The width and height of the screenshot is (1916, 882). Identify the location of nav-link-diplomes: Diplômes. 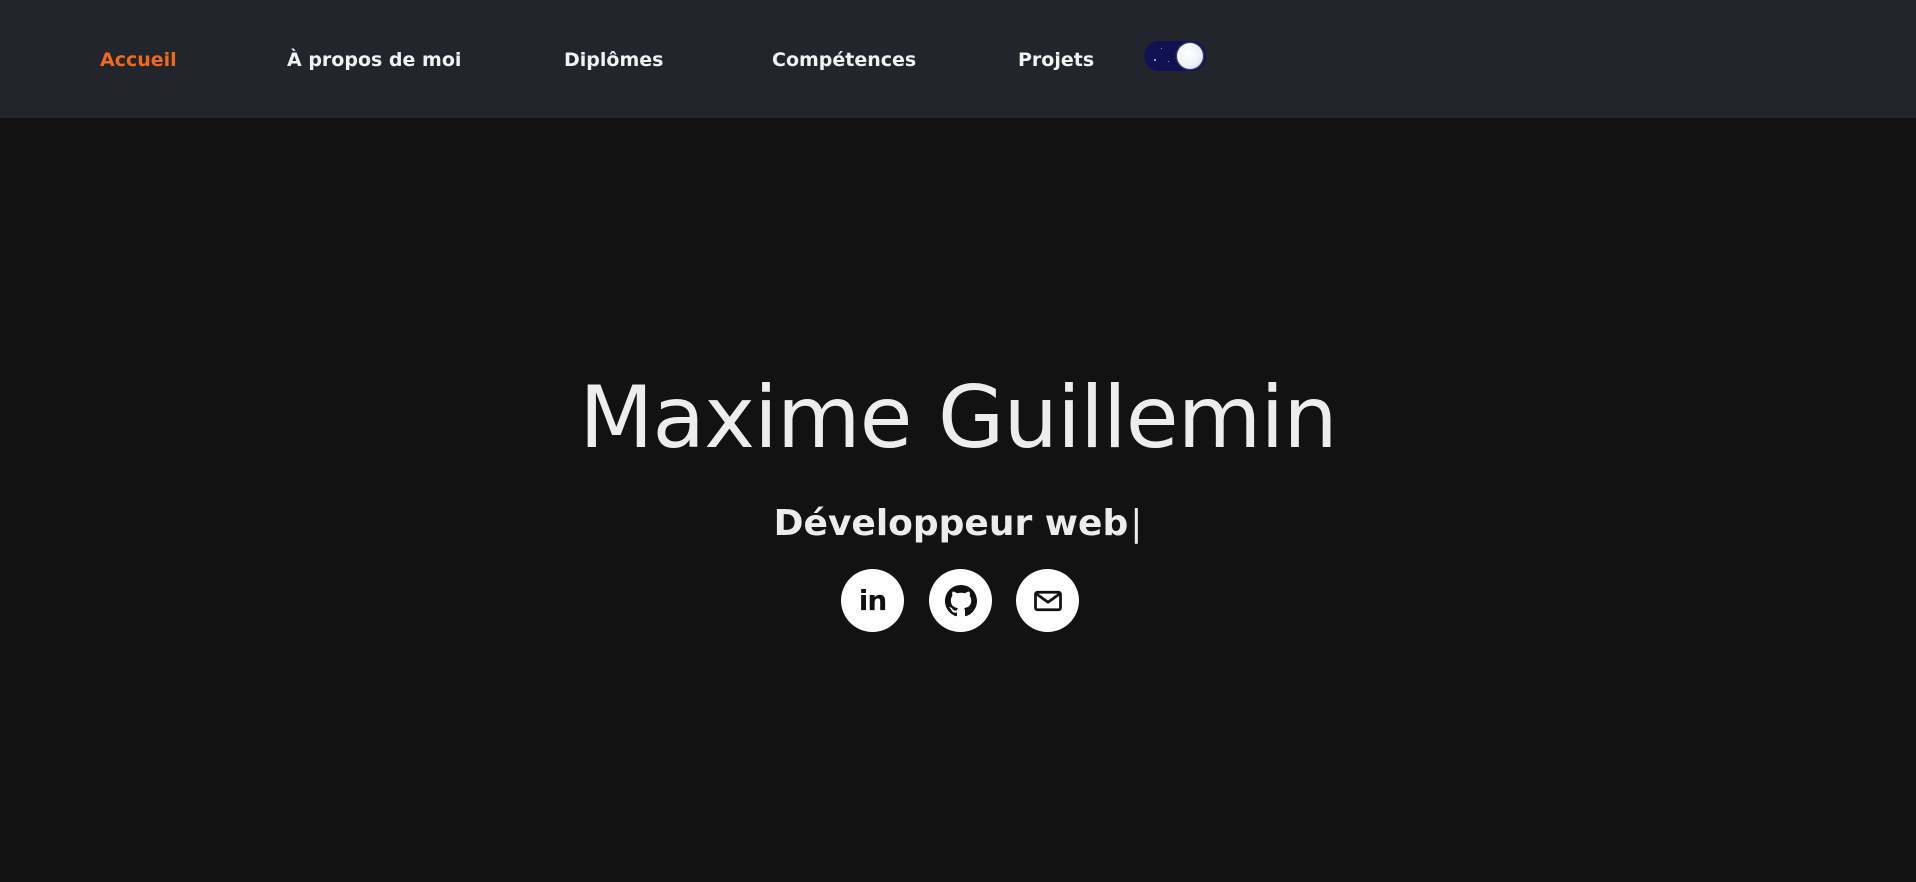
(613, 60).